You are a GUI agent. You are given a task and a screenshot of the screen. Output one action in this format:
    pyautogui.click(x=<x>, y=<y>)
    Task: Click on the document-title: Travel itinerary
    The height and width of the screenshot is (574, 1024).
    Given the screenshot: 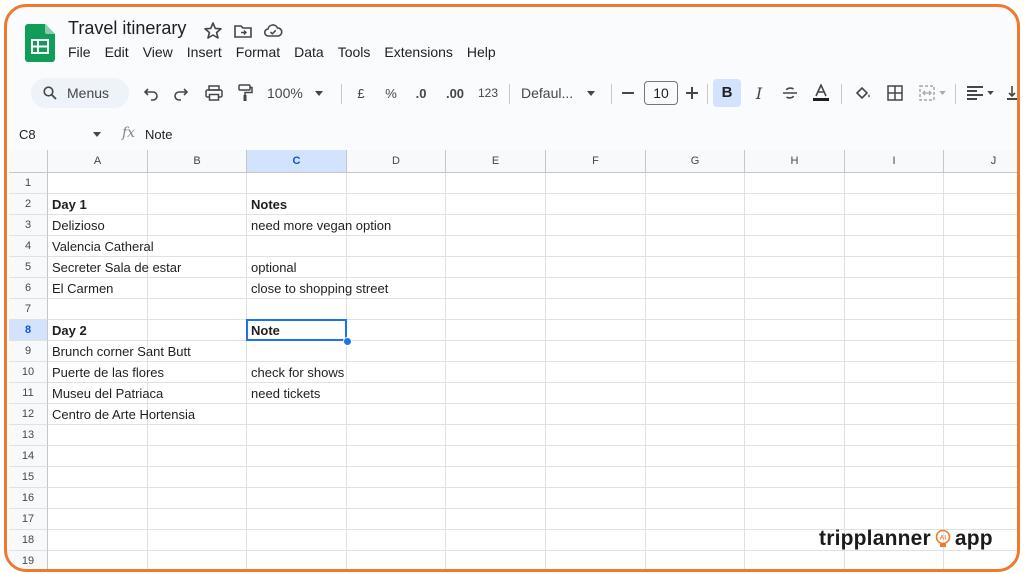 What is the action you would take?
    pyautogui.click(x=127, y=28)
    